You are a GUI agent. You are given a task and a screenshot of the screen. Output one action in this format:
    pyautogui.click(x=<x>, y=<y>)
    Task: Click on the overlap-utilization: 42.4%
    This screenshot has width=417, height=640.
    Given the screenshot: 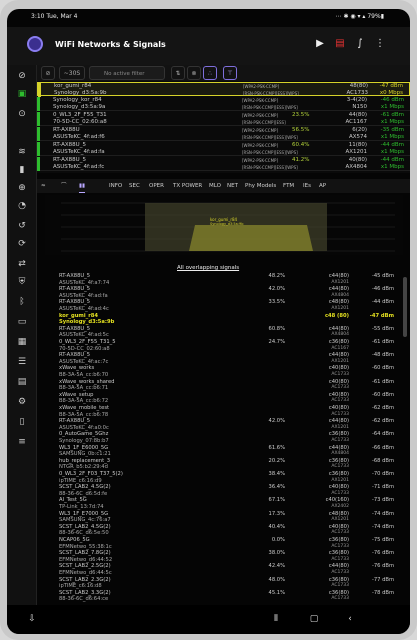 What is the action you would take?
    pyautogui.click(x=276, y=566)
    